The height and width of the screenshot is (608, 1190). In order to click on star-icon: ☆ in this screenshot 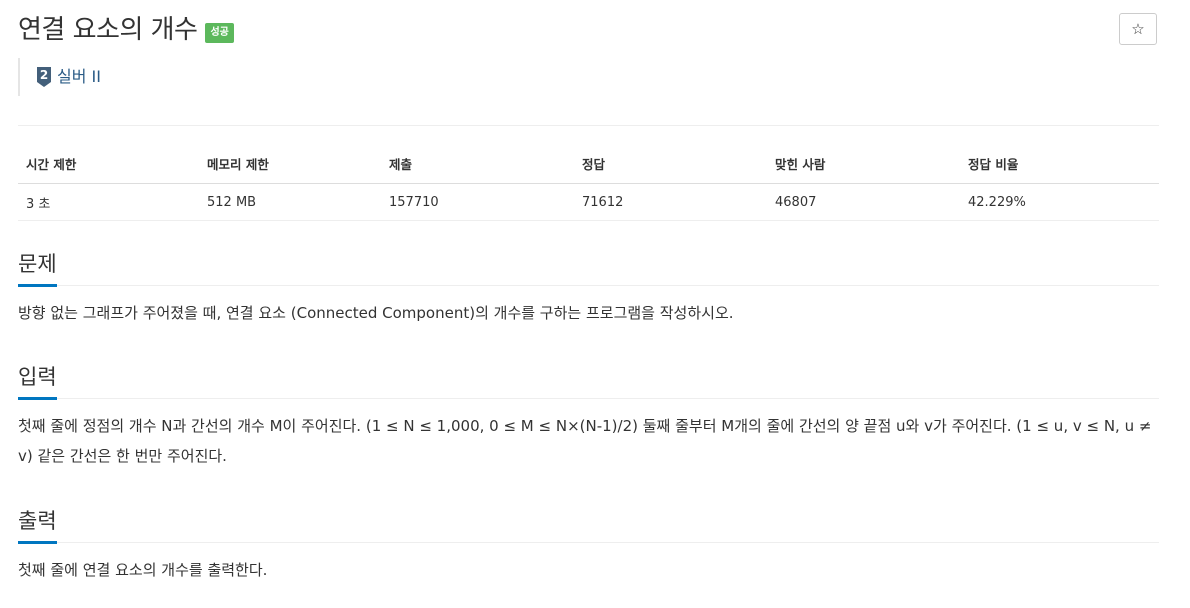, I will do `click(1138, 29)`.